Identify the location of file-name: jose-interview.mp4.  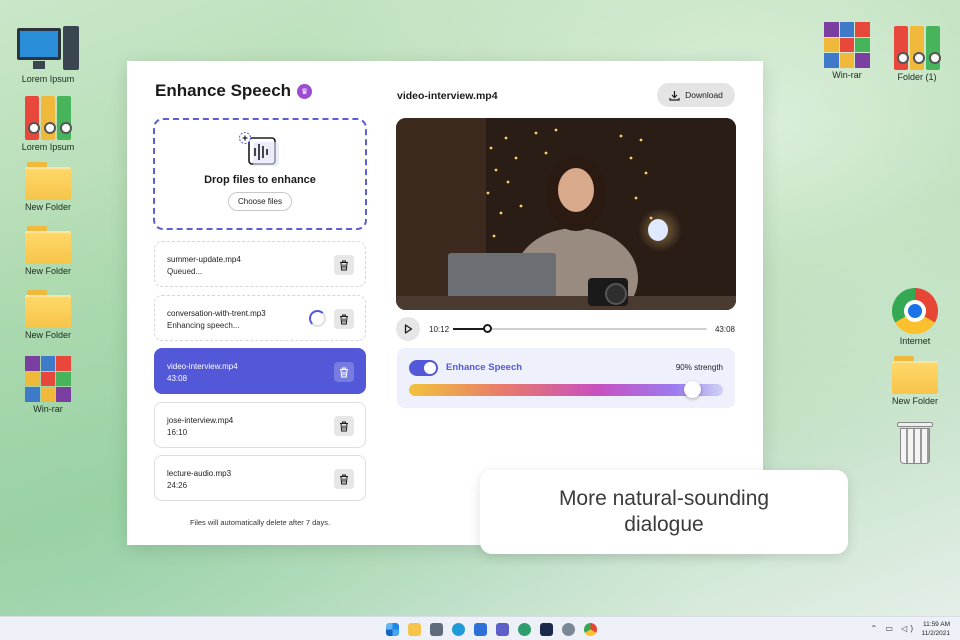
(200, 420).